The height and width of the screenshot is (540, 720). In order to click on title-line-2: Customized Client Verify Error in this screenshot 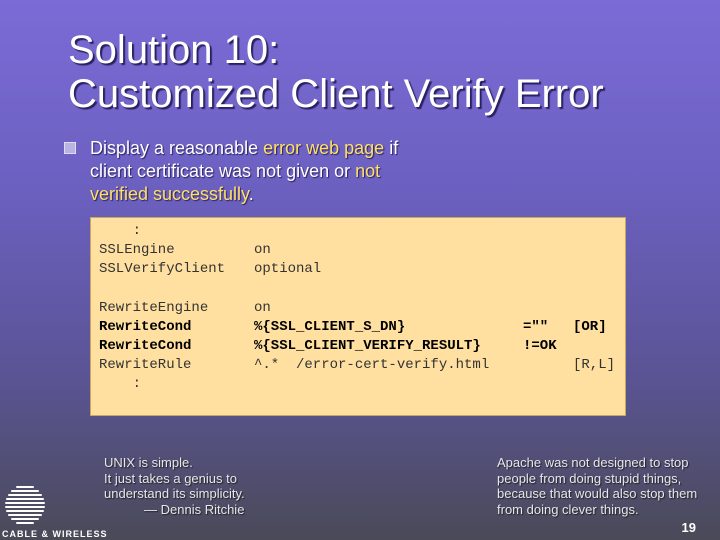, I will do `click(336, 94)`.